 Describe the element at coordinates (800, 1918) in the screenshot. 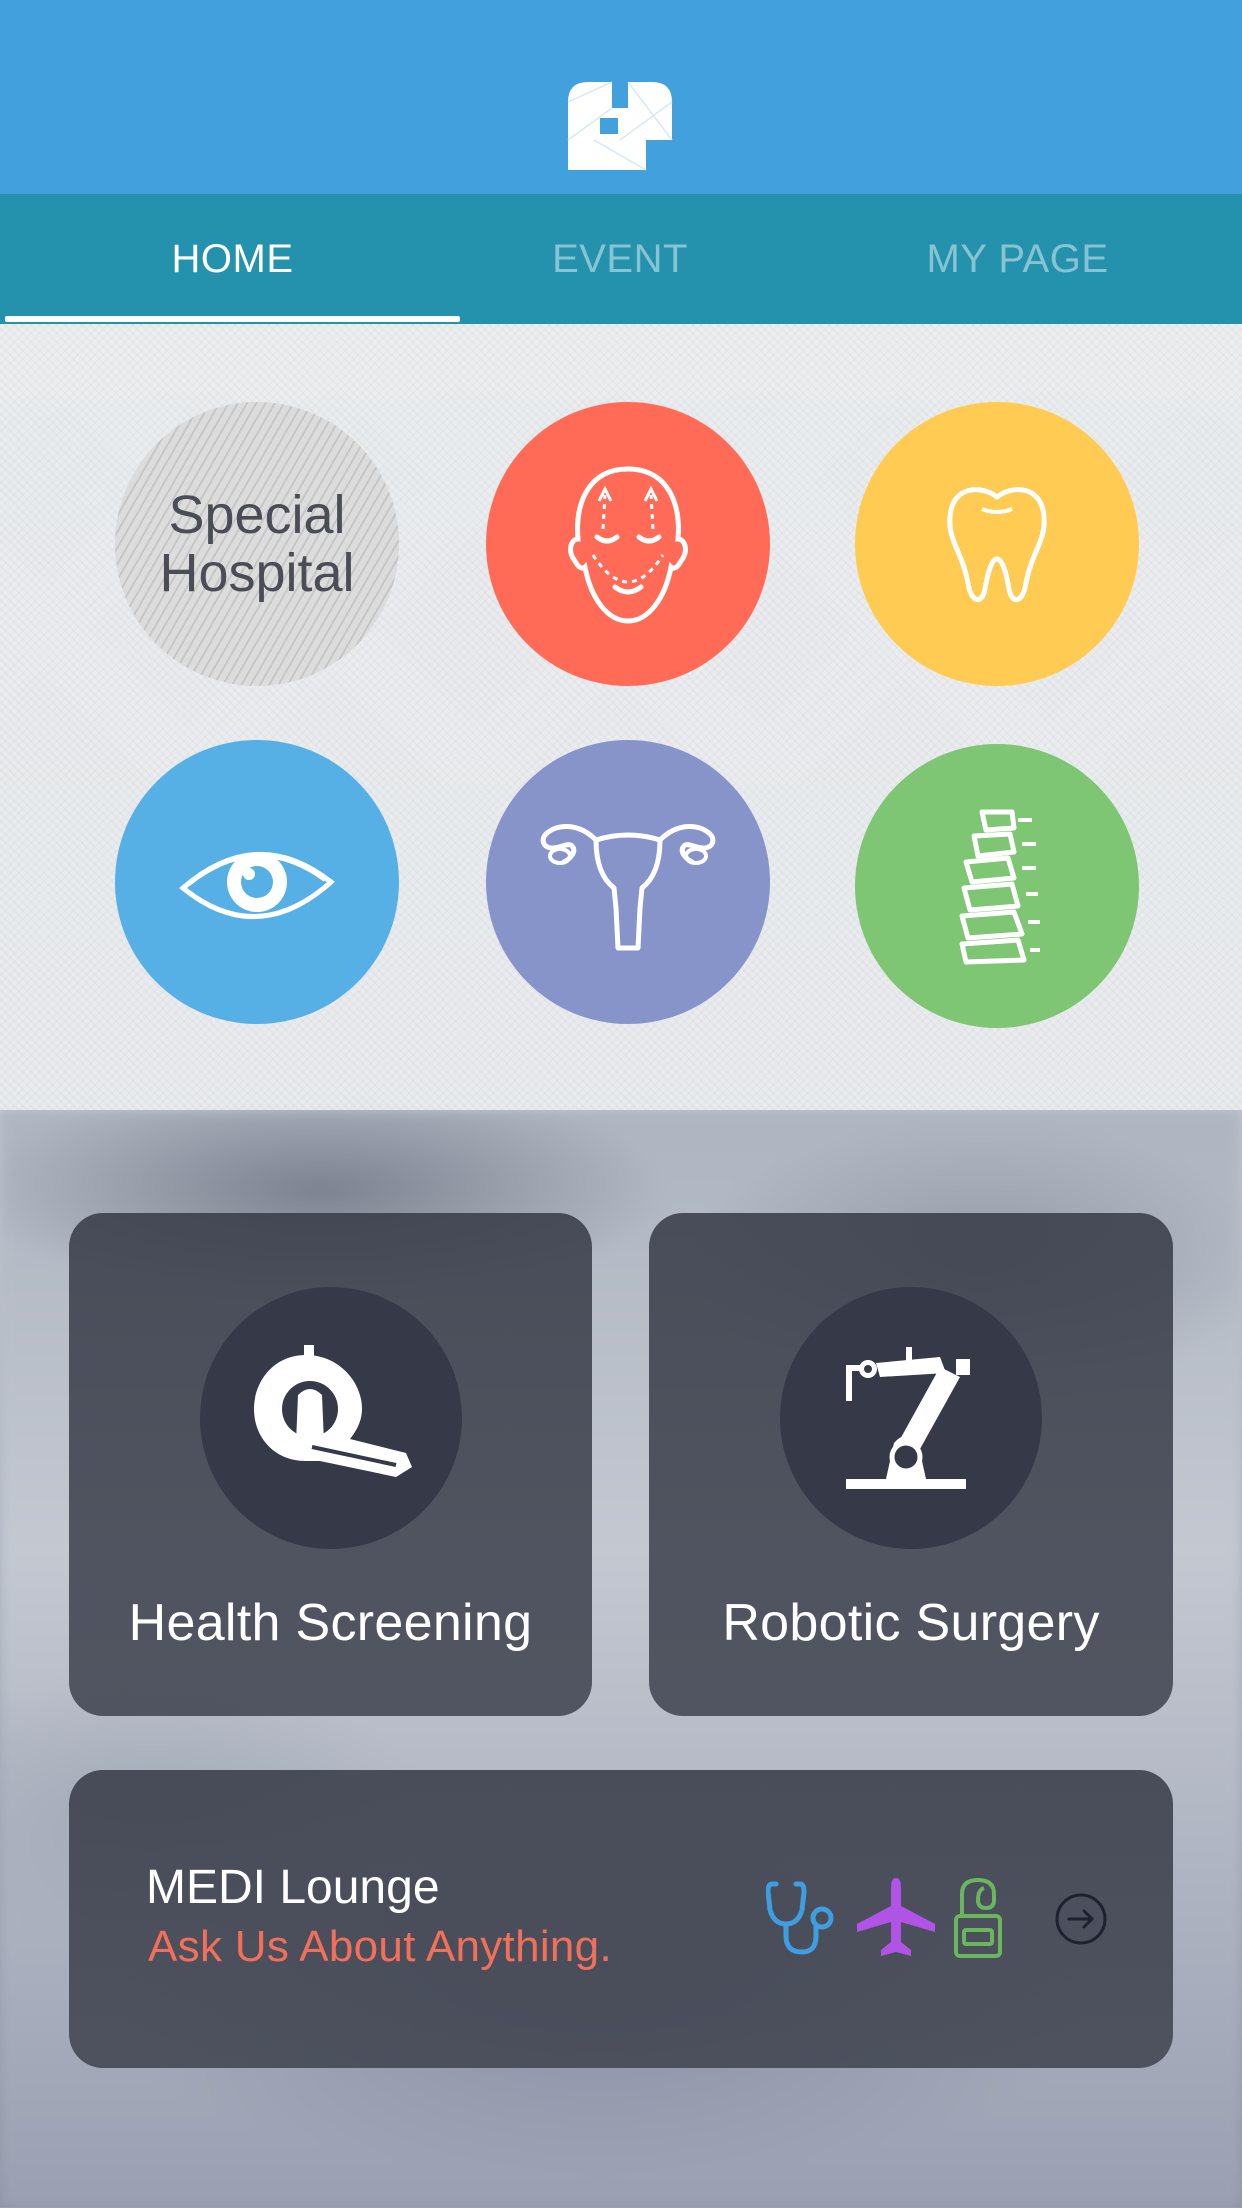

I see `stethoscope-icon` at that location.